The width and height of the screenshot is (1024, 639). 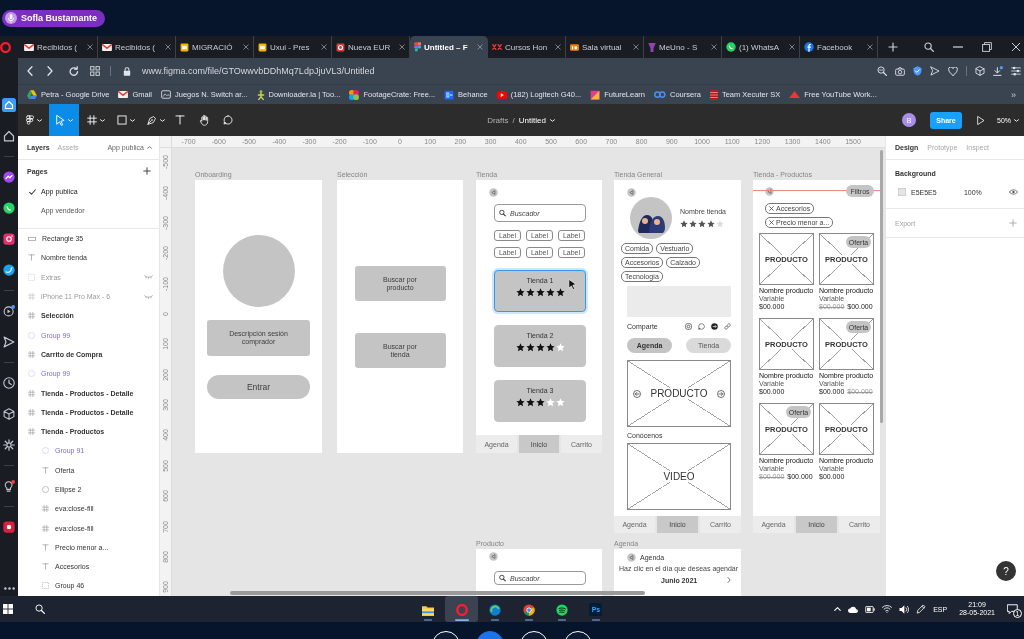 I want to click on reload-icon, so click(x=74, y=71).